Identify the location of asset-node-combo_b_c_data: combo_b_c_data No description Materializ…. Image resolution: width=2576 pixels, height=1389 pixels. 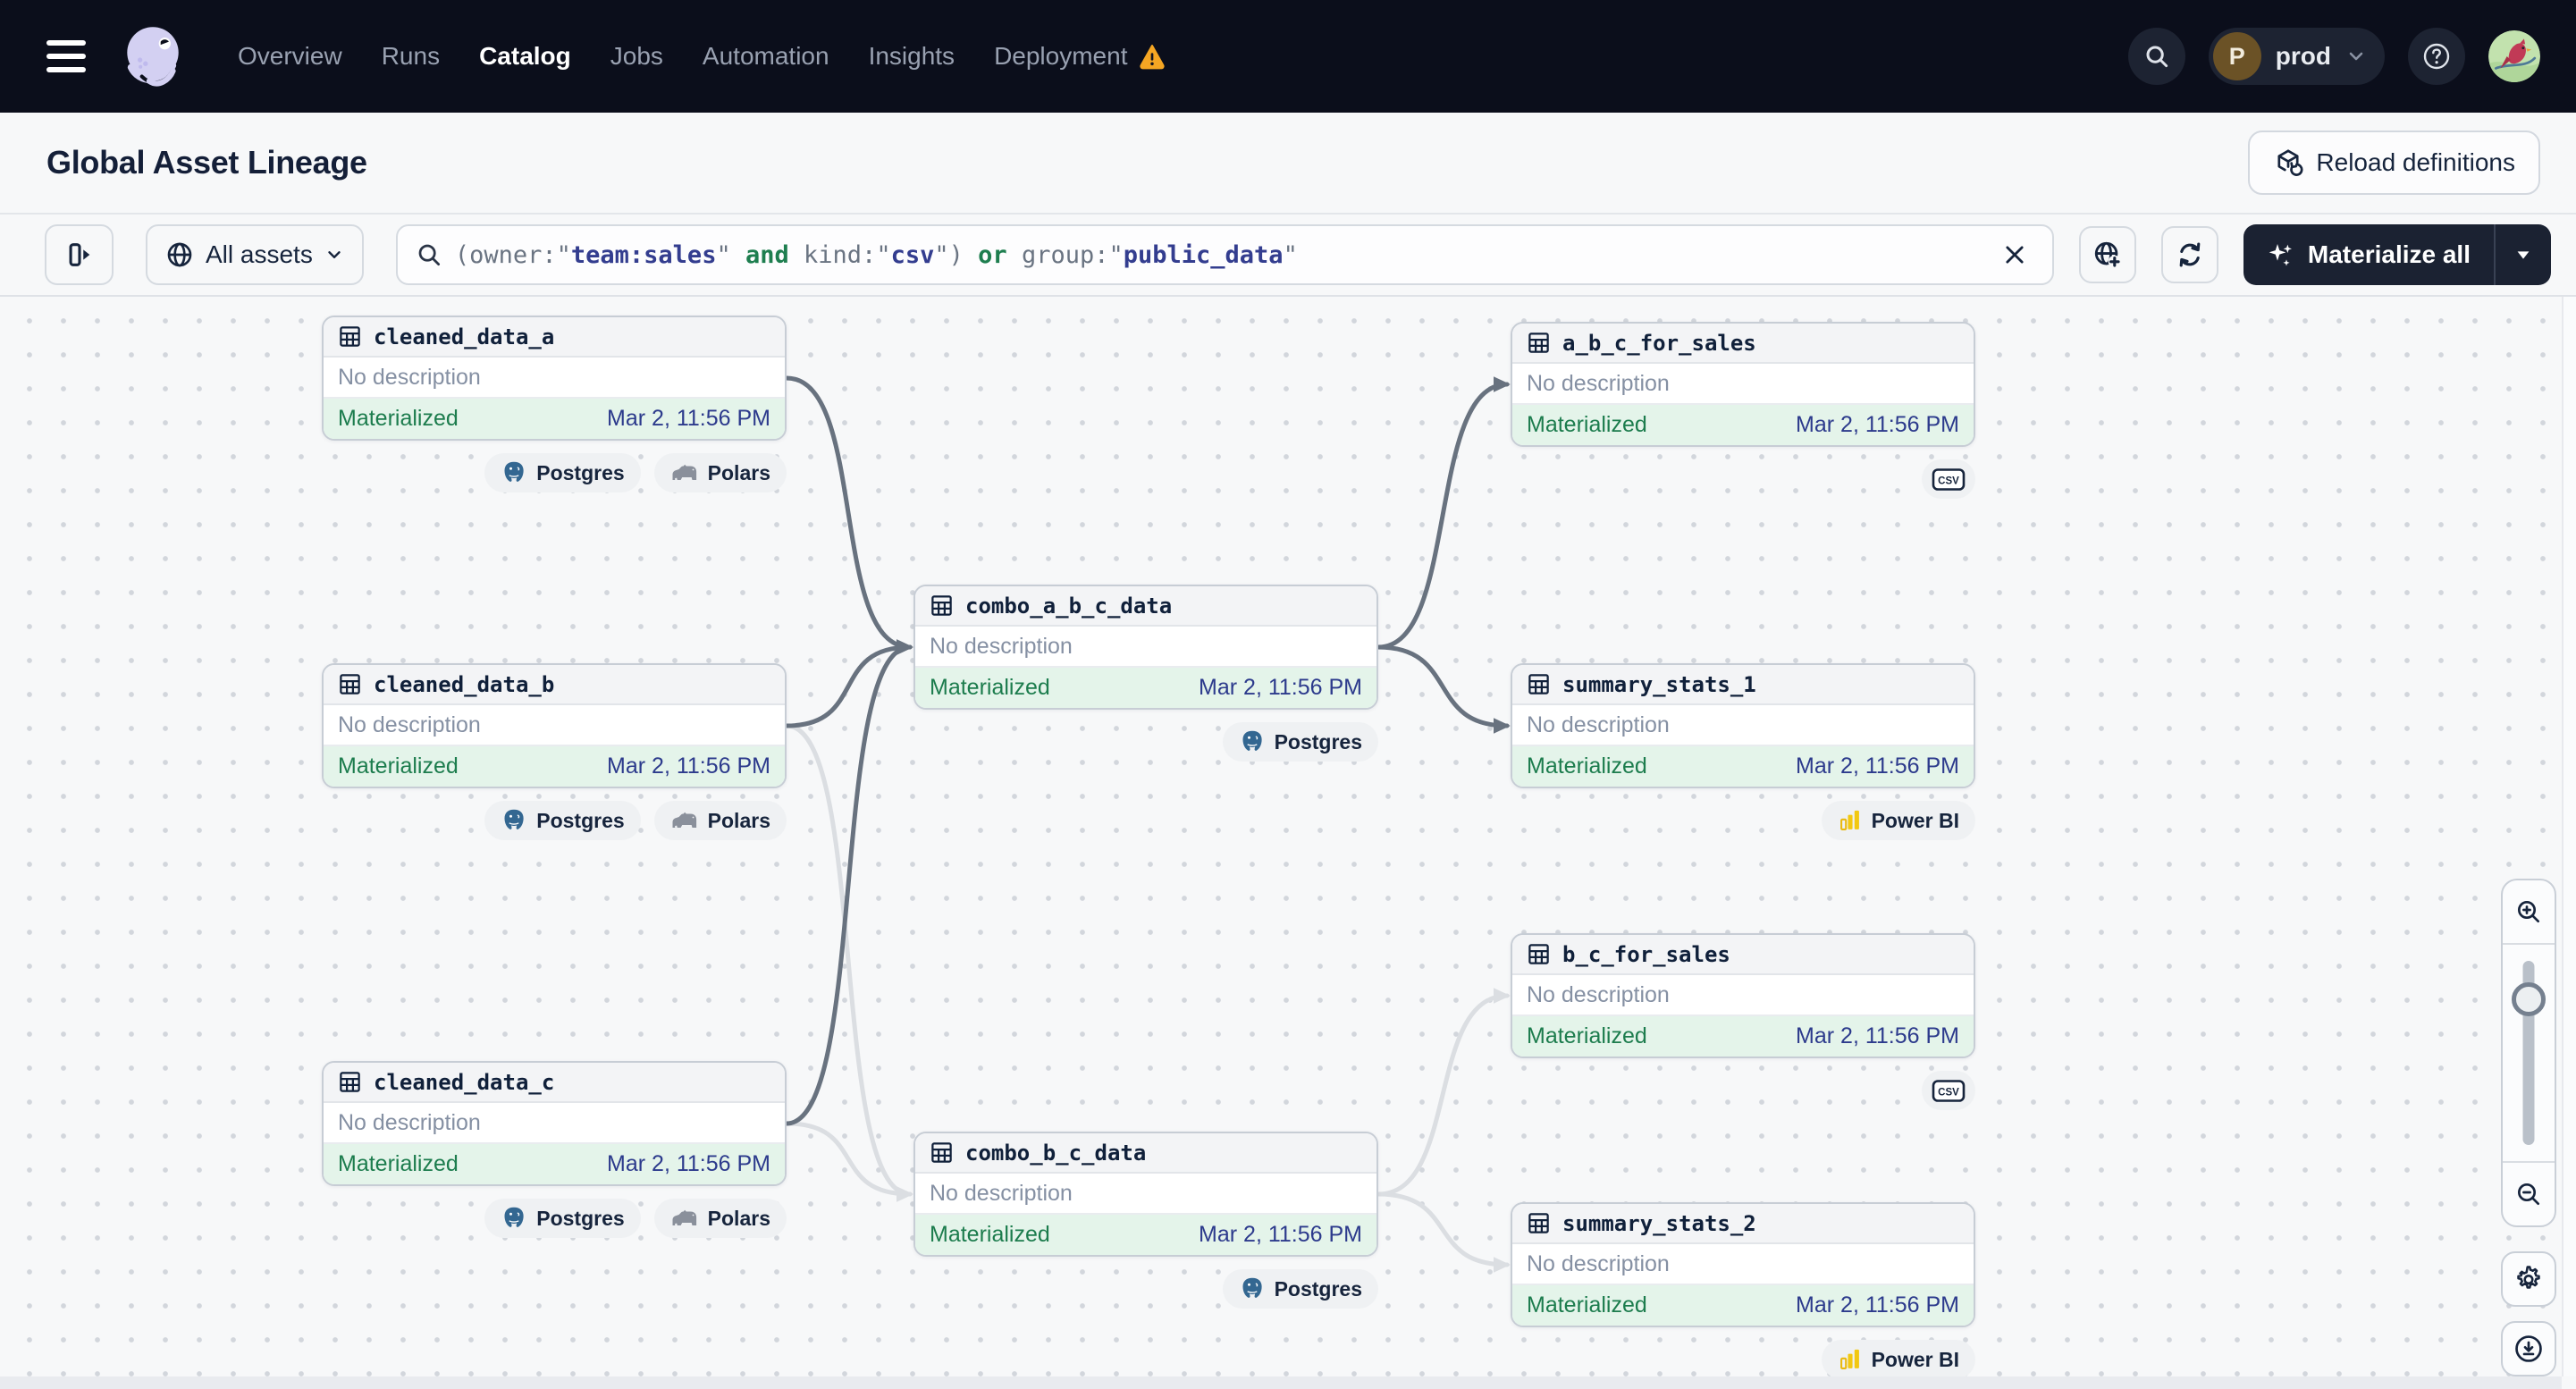
(1146, 1220).